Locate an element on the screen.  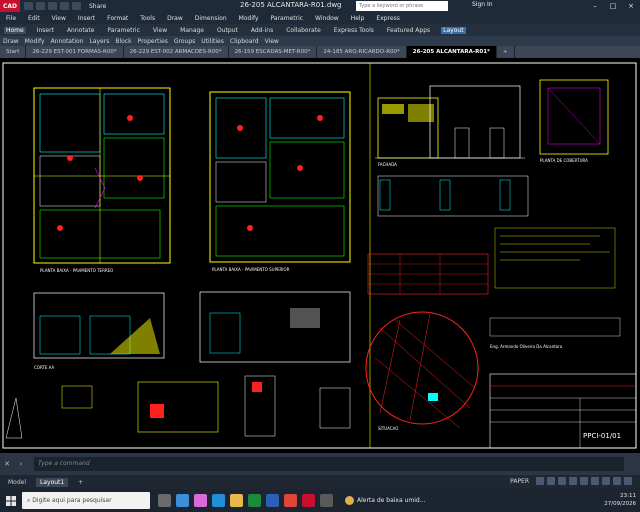
panel-annotation: Annotation is located at coordinates (67, 41).